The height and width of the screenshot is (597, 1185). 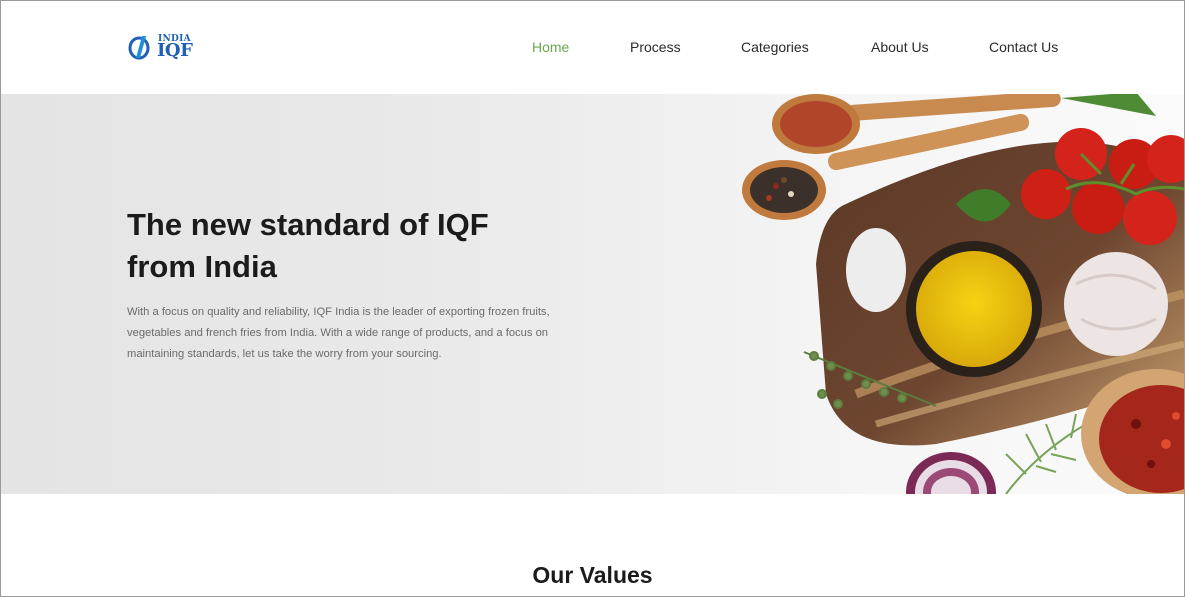 What do you see at coordinates (308, 245) in the screenshot?
I see `hero-title: The new standard of IQF from India` at bounding box center [308, 245].